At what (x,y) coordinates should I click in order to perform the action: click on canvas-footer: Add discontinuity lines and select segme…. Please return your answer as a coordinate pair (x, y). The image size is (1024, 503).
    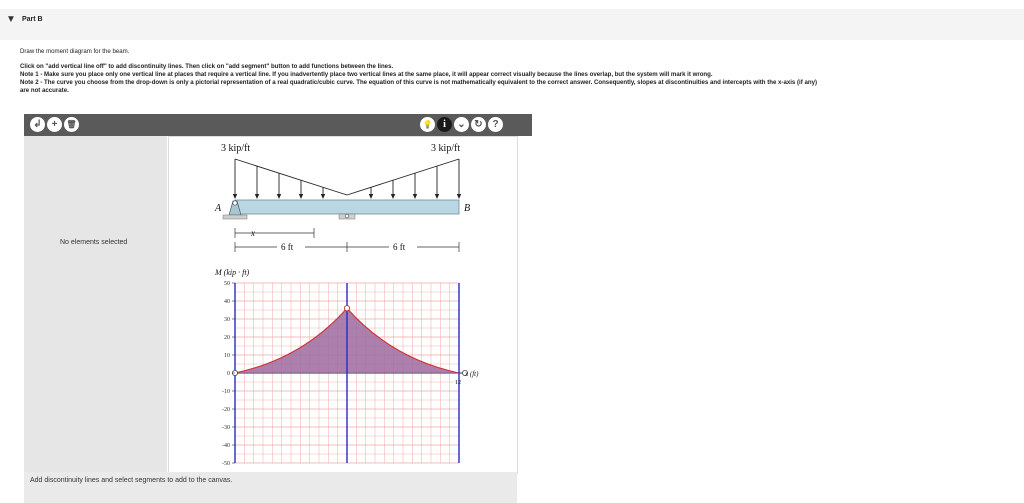
    Looking at the image, I should click on (270, 487).